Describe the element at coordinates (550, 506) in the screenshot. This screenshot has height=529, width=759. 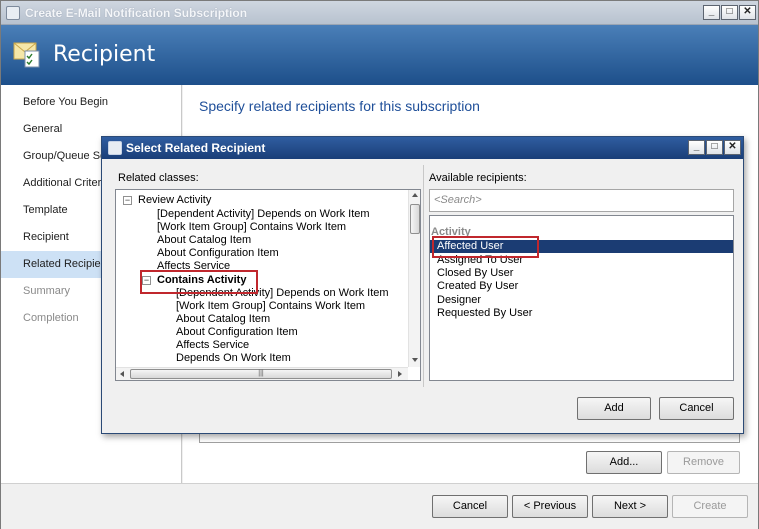
I see `previous-button: < Previous` at that location.